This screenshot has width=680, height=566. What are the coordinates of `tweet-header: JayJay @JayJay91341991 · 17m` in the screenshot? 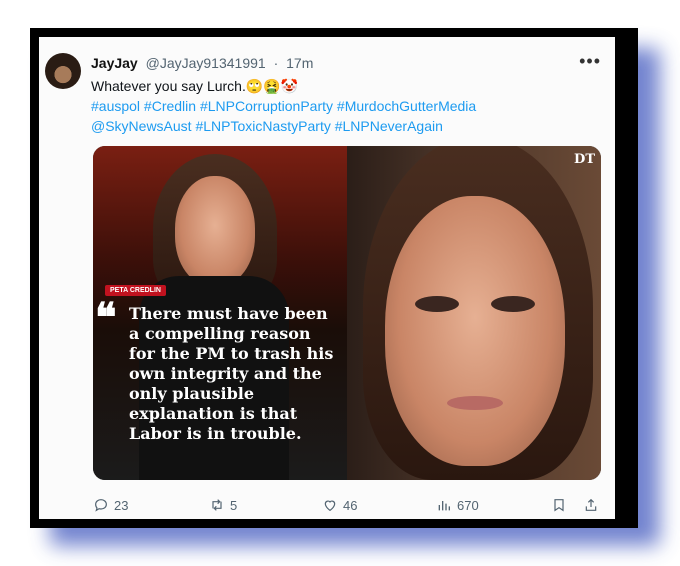 It's located at (202, 63).